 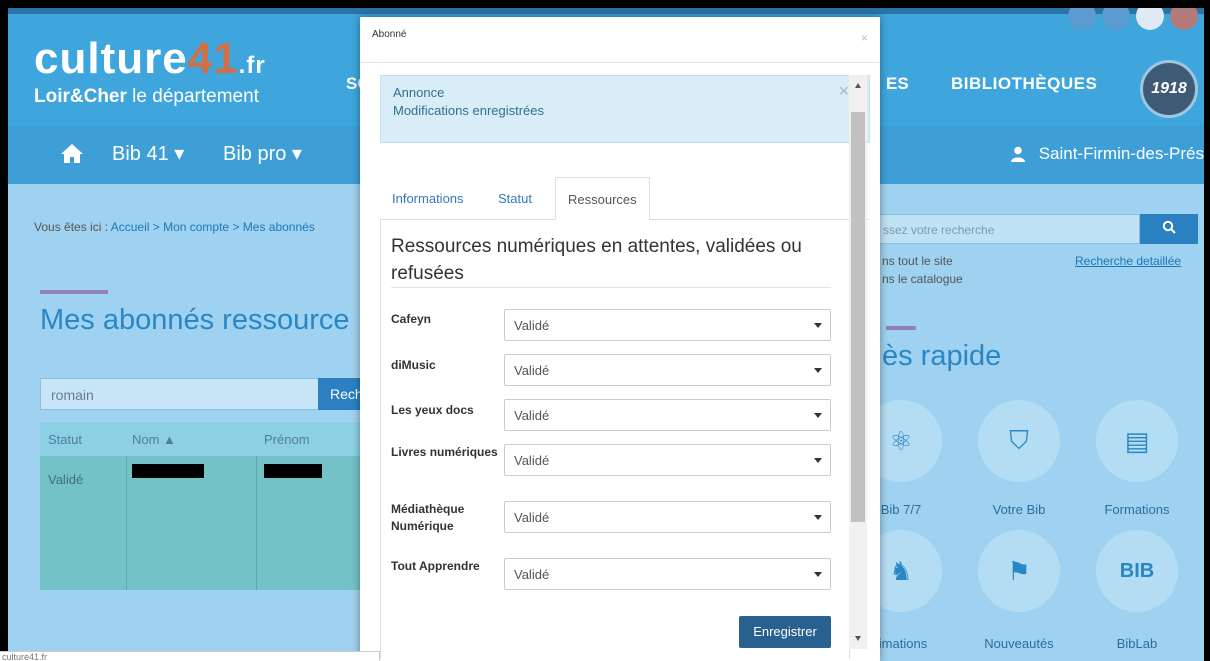 What do you see at coordinates (901, 328) in the screenshot?
I see `quick-access-accent` at bounding box center [901, 328].